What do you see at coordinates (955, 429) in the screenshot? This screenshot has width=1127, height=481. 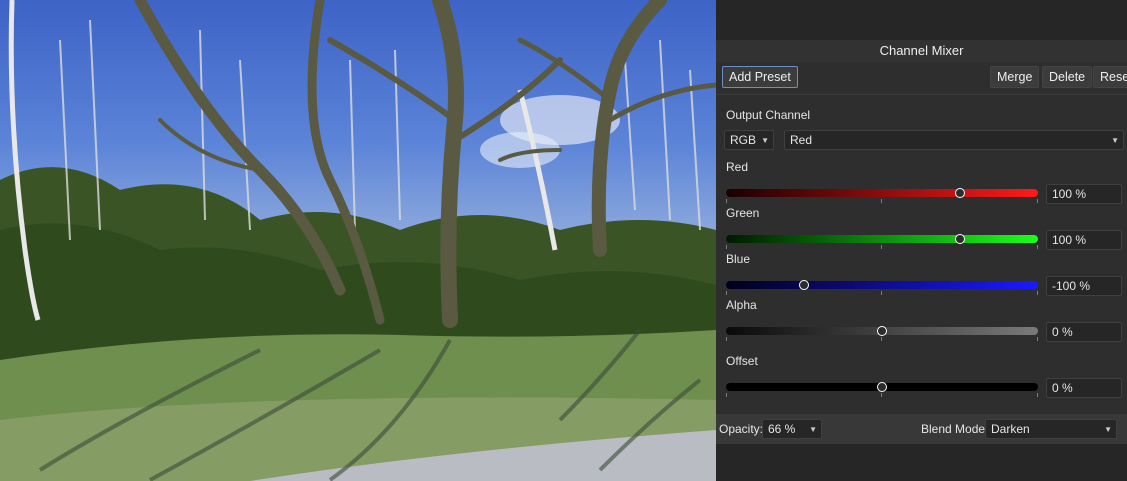 I see `blend-mode-label: Blend Mode:` at bounding box center [955, 429].